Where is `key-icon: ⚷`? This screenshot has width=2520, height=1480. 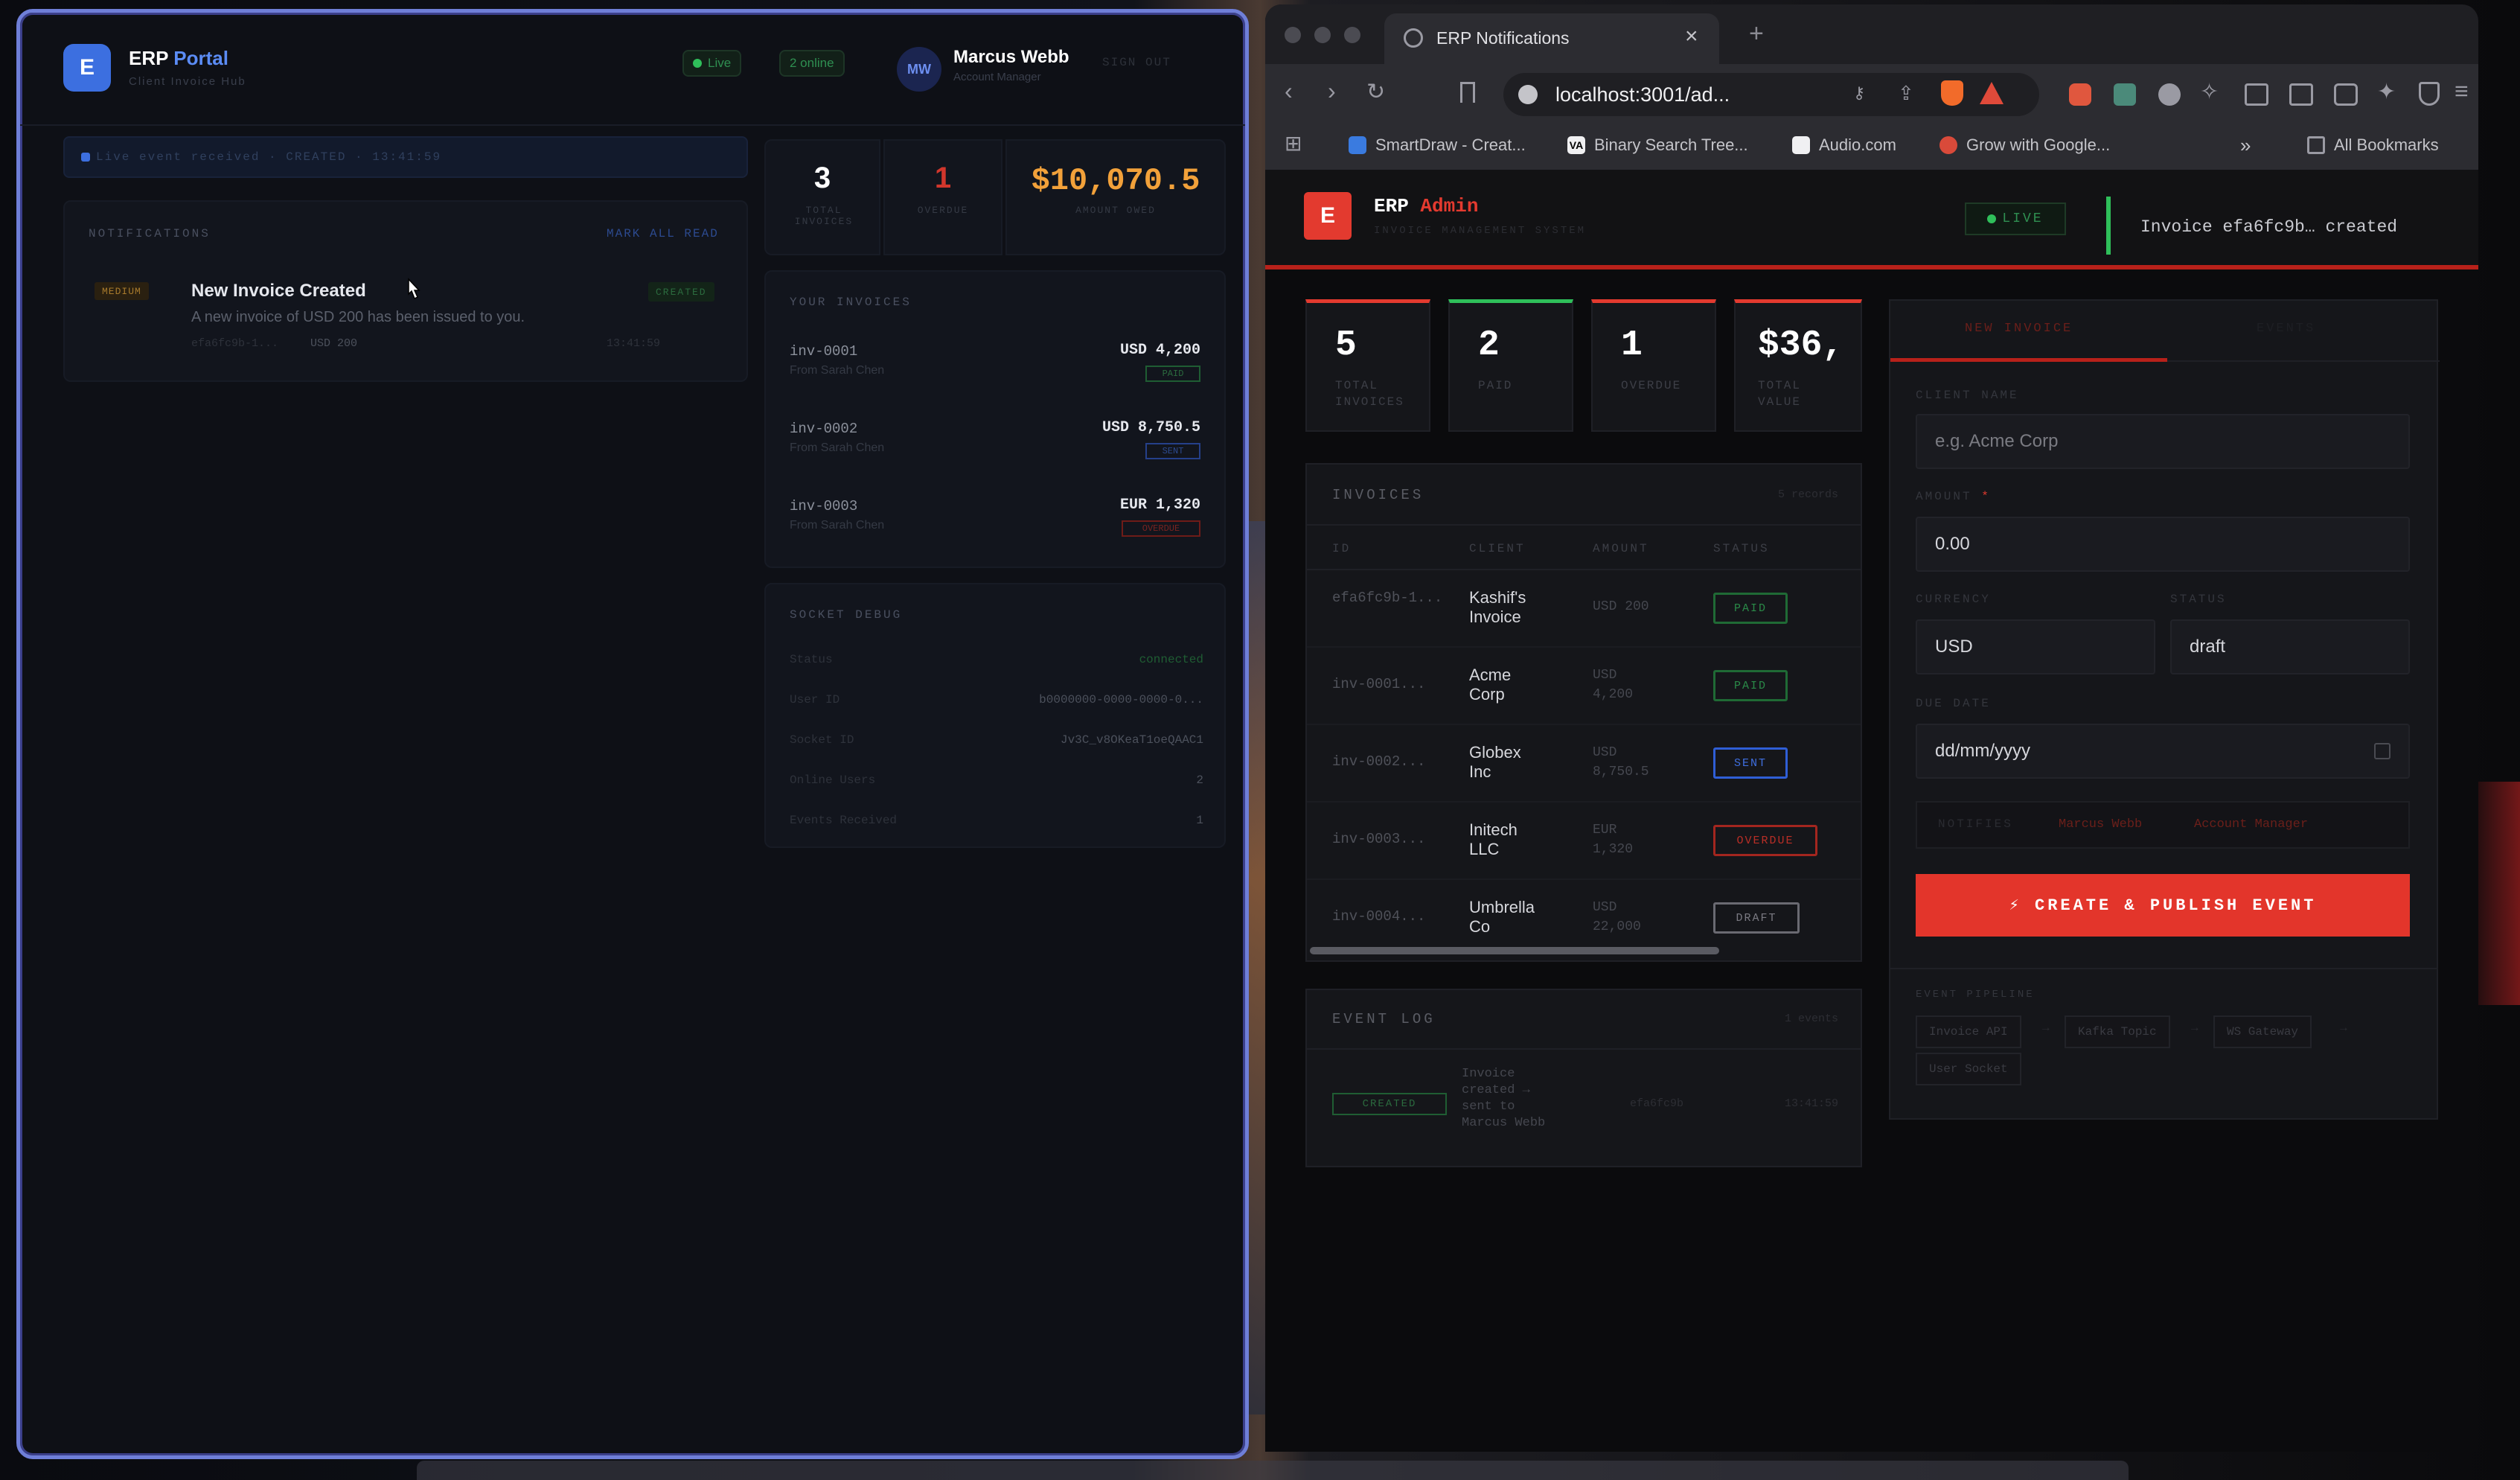 key-icon: ⚷ is located at coordinates (1859, 93).